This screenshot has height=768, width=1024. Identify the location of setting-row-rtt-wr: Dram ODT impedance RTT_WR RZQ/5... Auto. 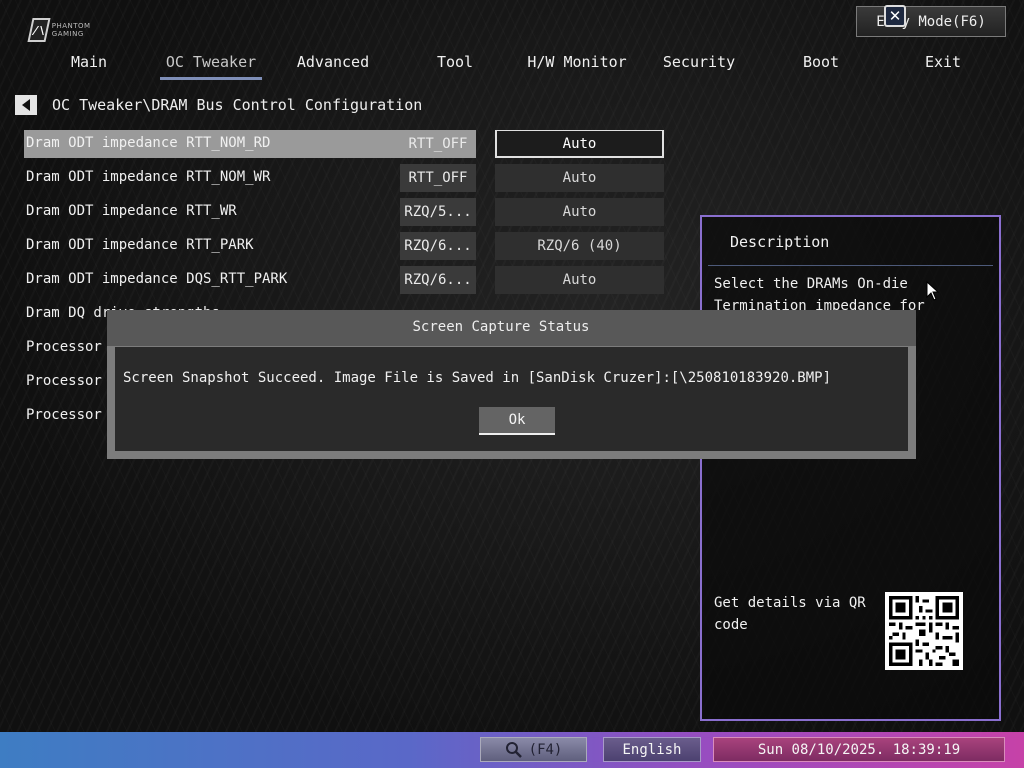
(344, 212).